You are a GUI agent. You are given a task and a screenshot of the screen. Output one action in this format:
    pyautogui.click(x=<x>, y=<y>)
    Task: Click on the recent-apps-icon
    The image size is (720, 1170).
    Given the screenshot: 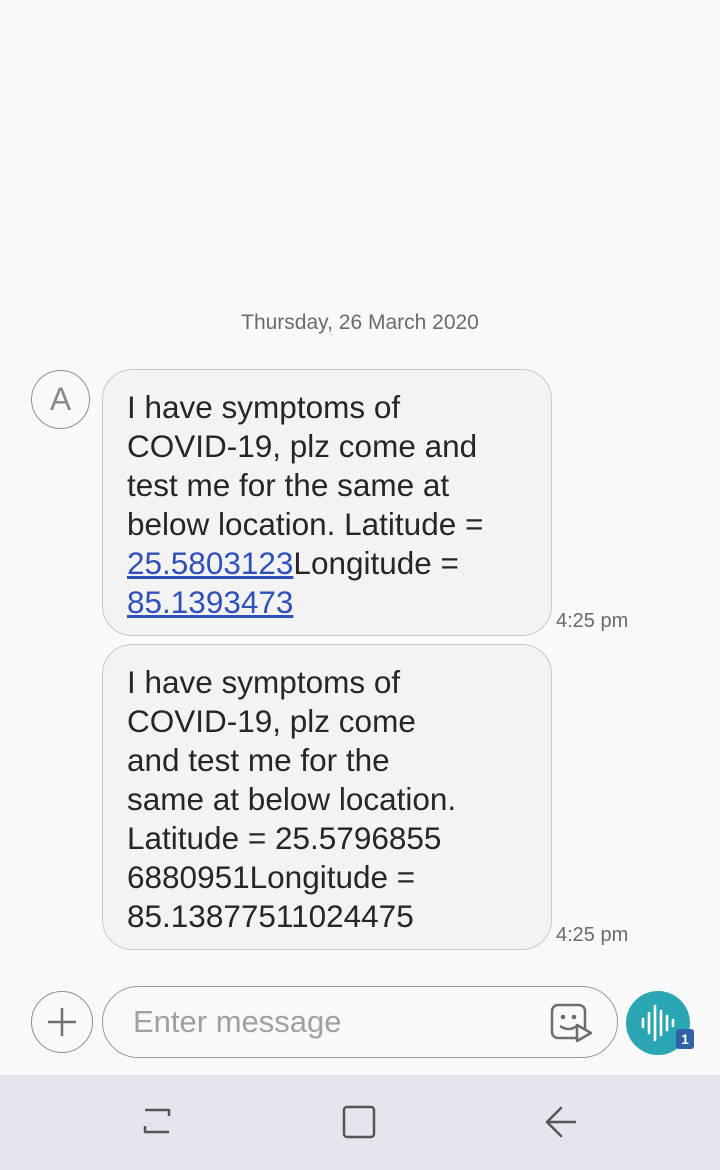 What is the action you would take?
    pyautogui.click(x=157, y=1121)
    